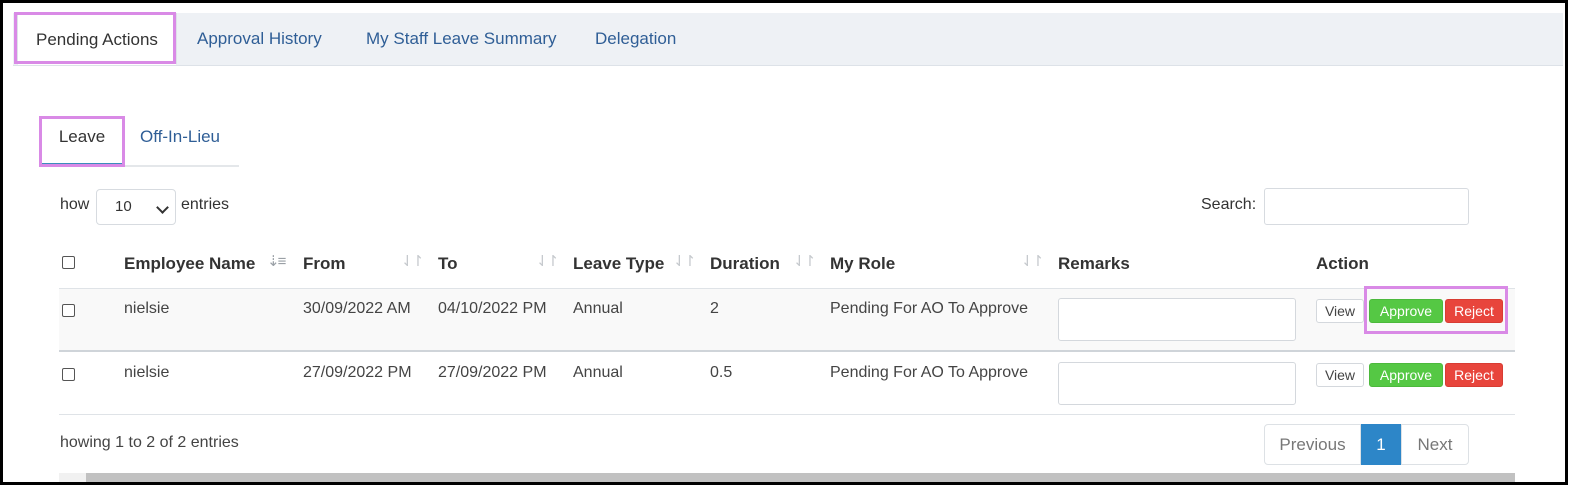  I want to click on table-info: howing 1 to 2 of 2 entries, so click(149, 442).